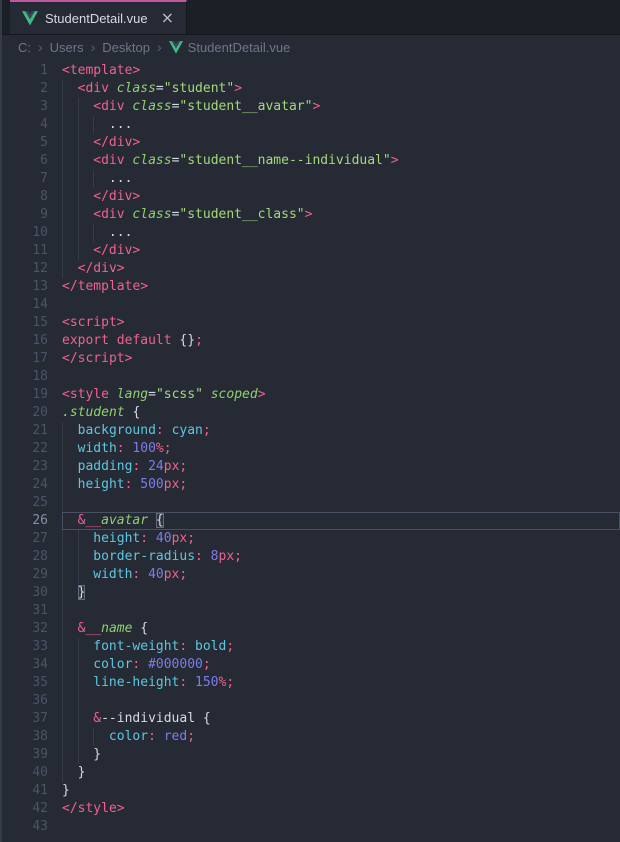 The height and width of the screenshot is (842, 620). I want to click on code-line: 40}, so click(311, 773).